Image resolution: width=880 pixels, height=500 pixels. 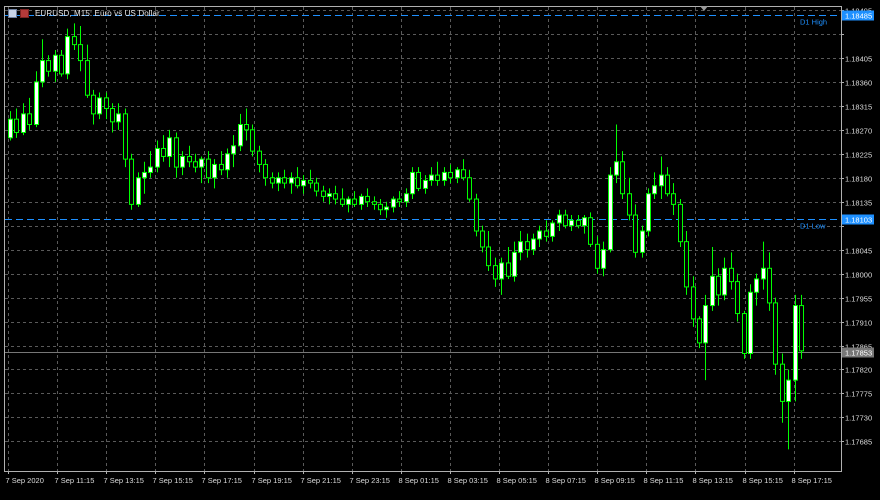 I want to click on y-tick-label: 1.18135, so click(x=858, y=203).